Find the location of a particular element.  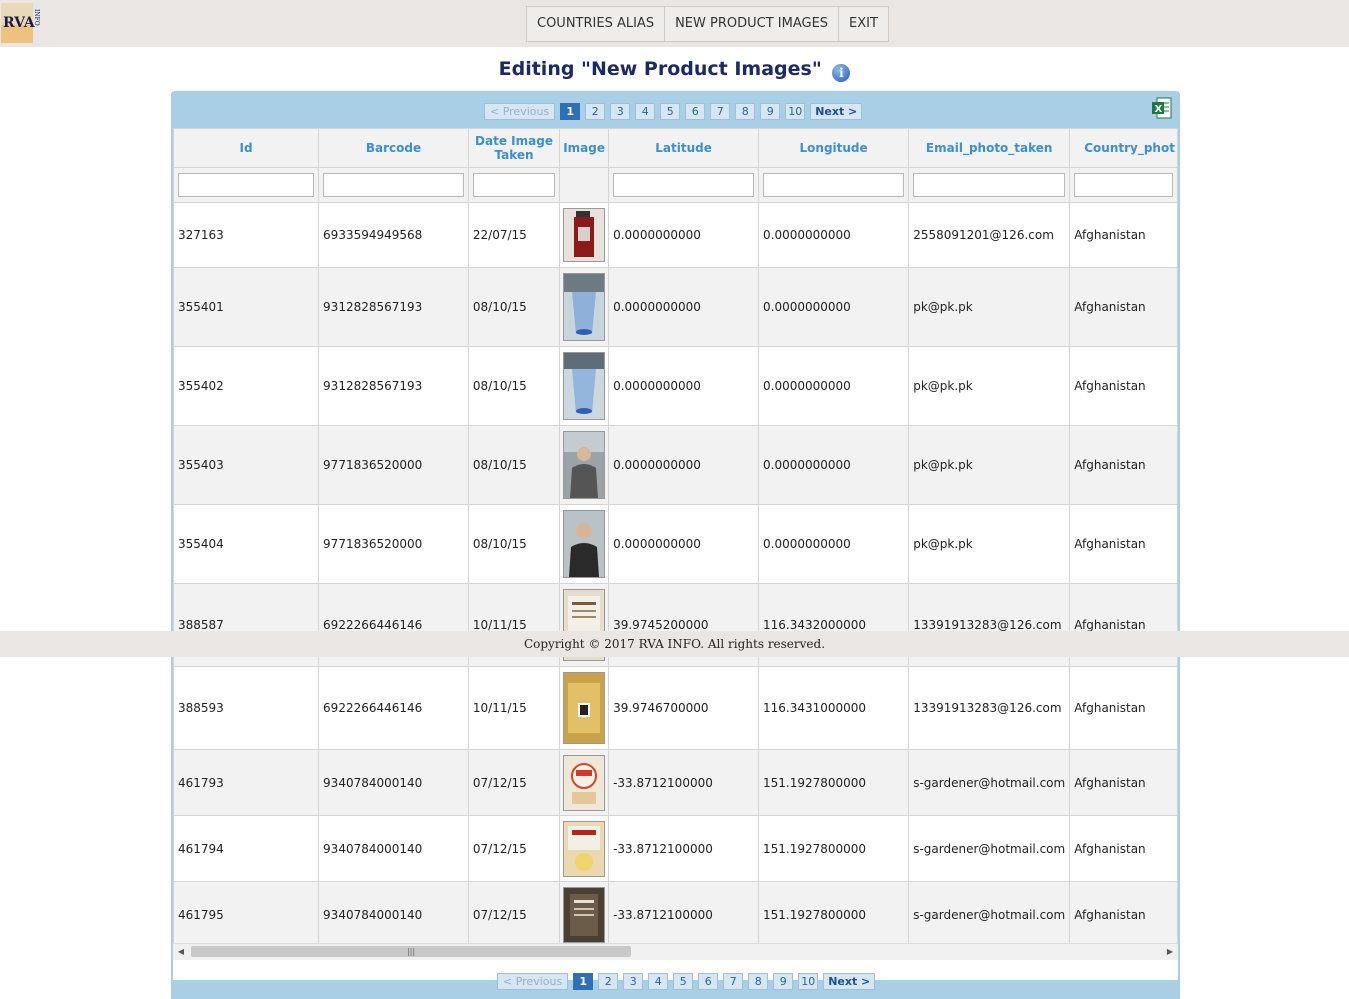

cell-date: 08/10/15 is located at coordinates (514, 307).